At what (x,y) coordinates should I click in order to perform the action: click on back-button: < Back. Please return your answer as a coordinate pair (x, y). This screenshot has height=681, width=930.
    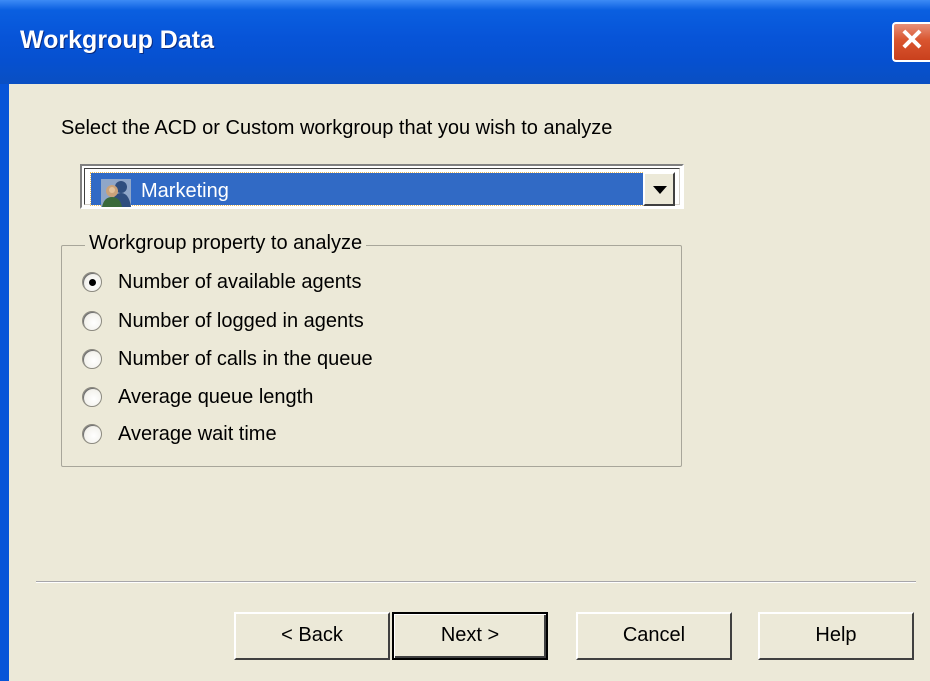
    Looking at the image, I should click on (312, 636).